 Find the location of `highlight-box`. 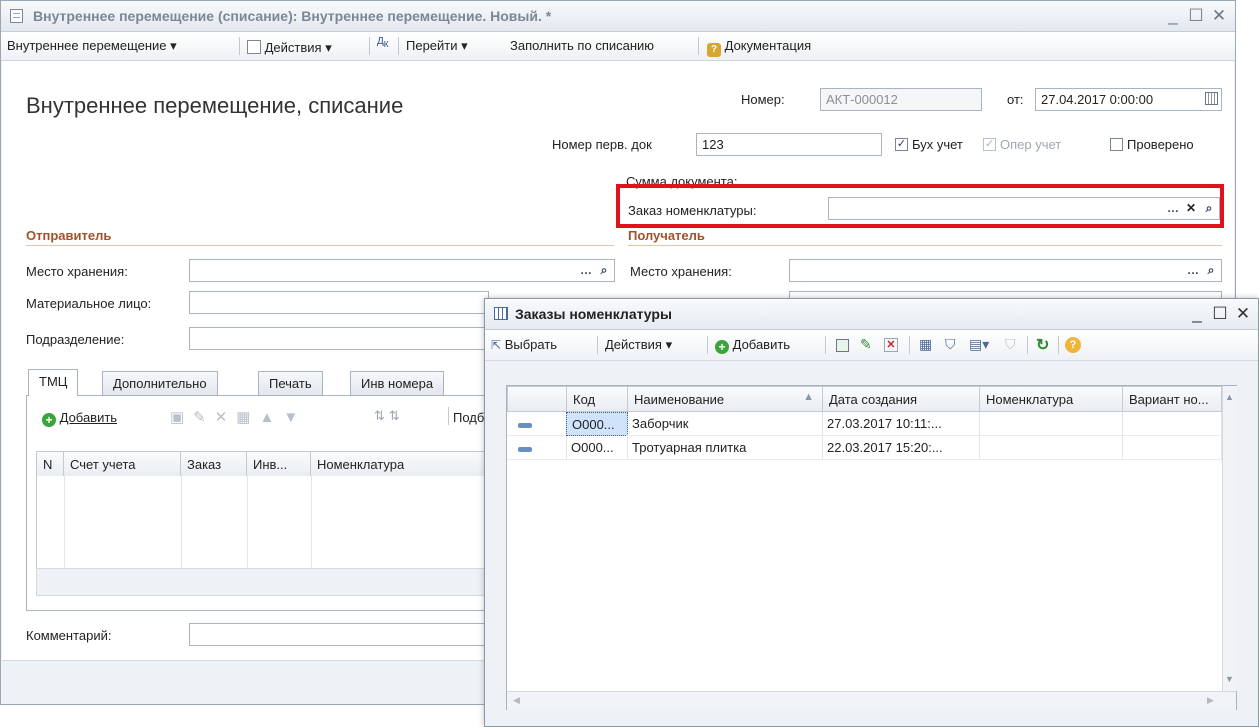

highlight-box is located at coordinates (920, 206).